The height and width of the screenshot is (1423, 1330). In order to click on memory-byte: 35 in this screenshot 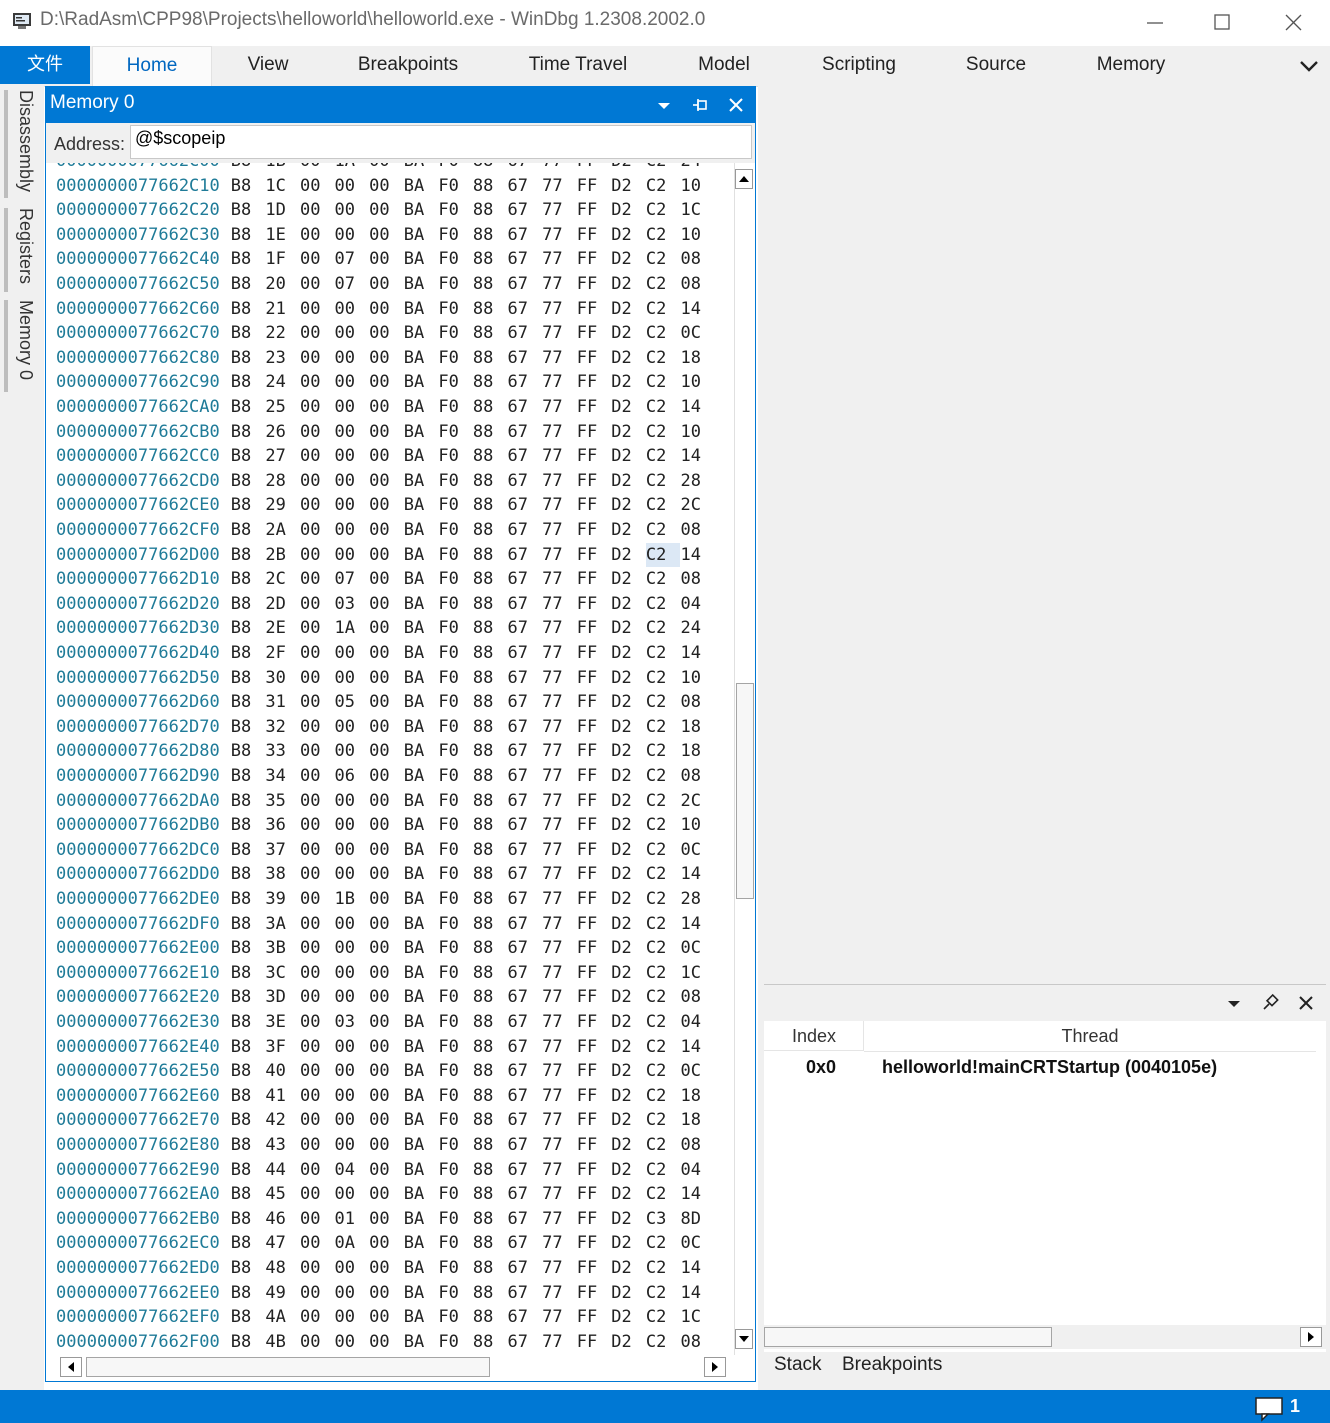, I will do `click(282, 801)`.